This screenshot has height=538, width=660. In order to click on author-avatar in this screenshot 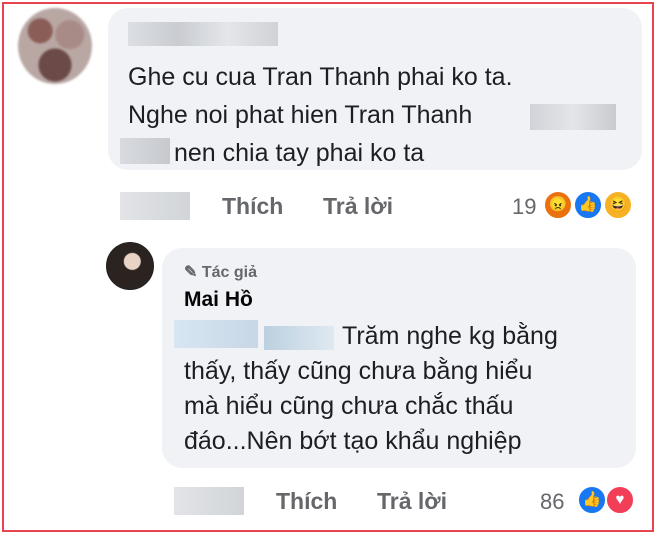, I will do `click(130, 266)`.